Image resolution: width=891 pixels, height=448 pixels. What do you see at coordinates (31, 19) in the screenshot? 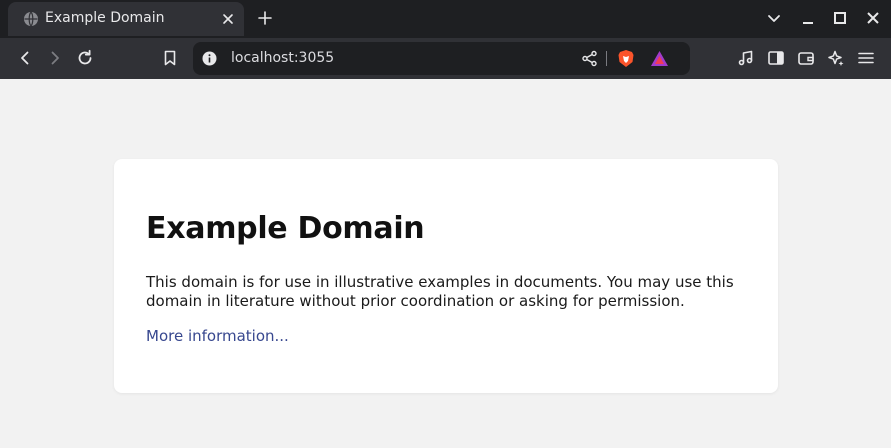
I see `globe-icon` at bounding box center [31, 19].